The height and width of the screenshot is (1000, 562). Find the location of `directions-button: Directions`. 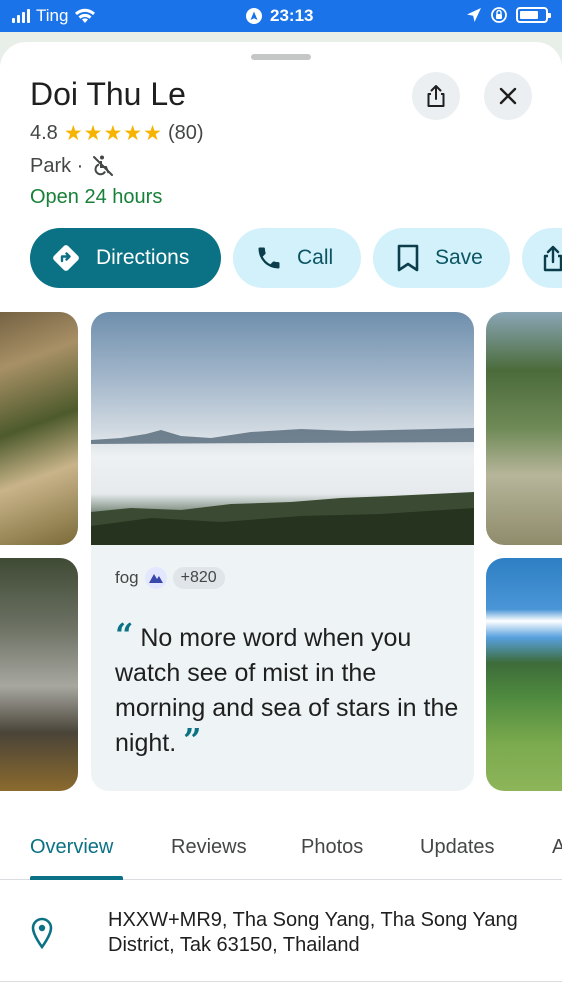

directions-button: Directions is located at coordinates (125, 258).